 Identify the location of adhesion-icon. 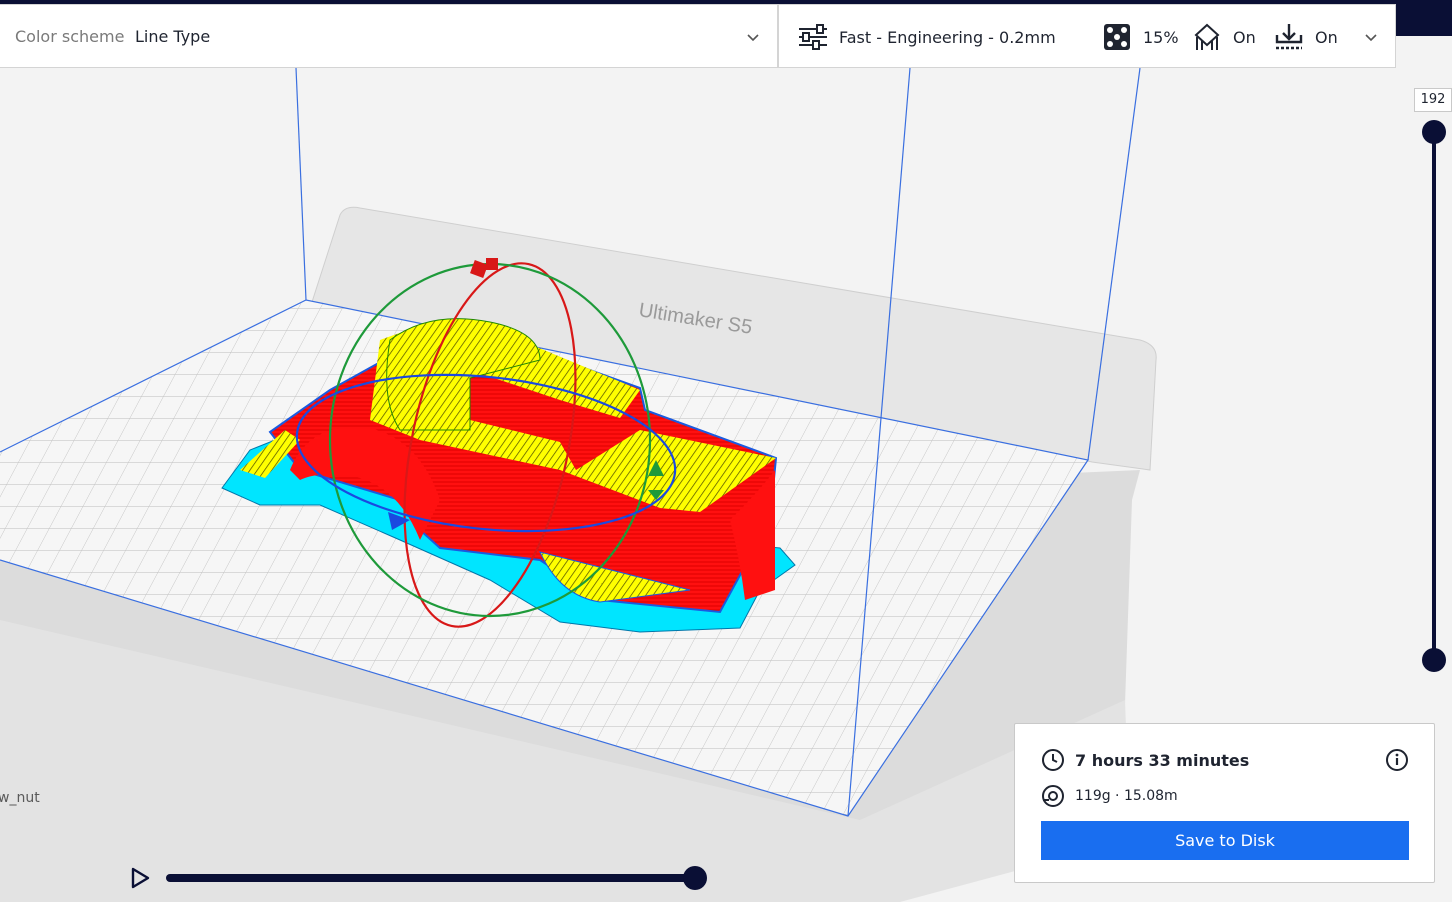
(1289, 37).